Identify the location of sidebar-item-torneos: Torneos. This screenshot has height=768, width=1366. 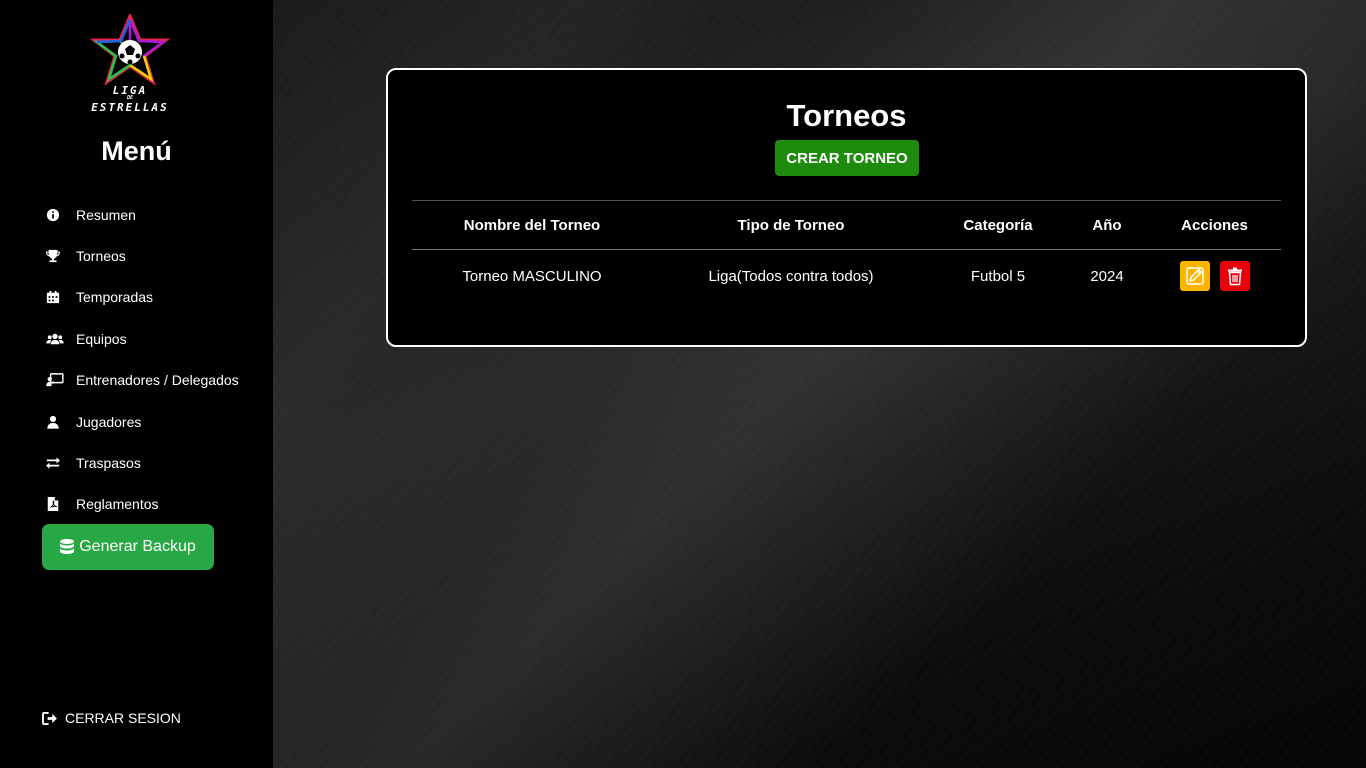
(152, 255).